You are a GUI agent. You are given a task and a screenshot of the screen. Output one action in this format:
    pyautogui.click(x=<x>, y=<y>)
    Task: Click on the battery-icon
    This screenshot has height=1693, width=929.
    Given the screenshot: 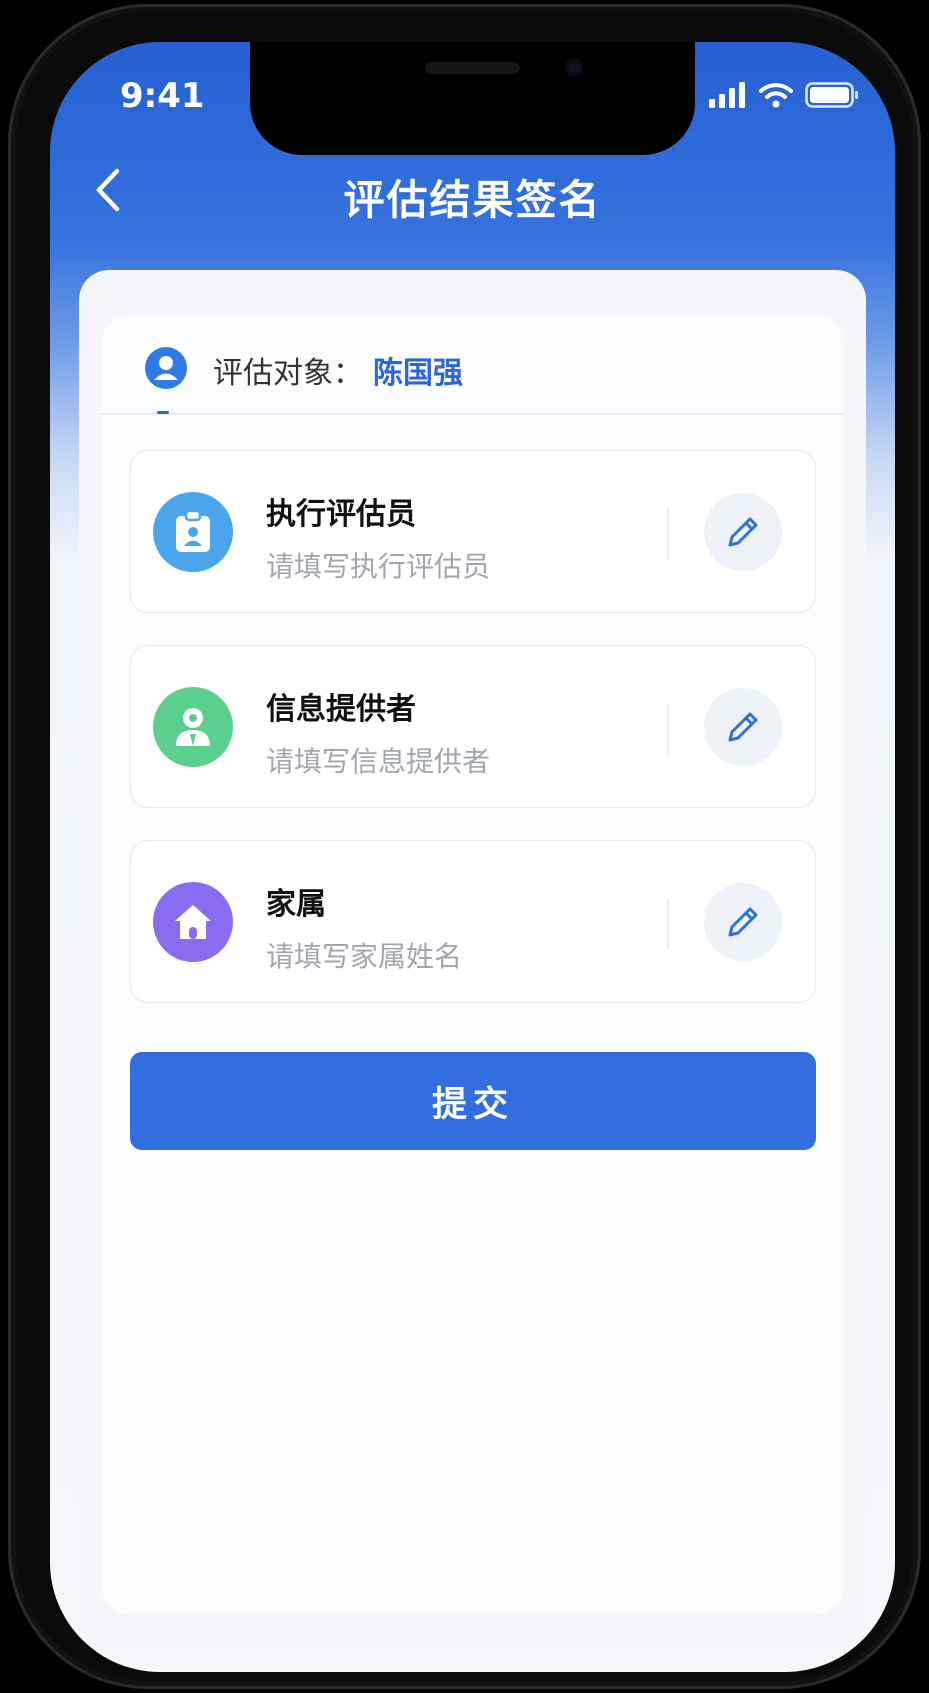 What is the action you would take?
    pyautogui.click(x=831, y=95)
    